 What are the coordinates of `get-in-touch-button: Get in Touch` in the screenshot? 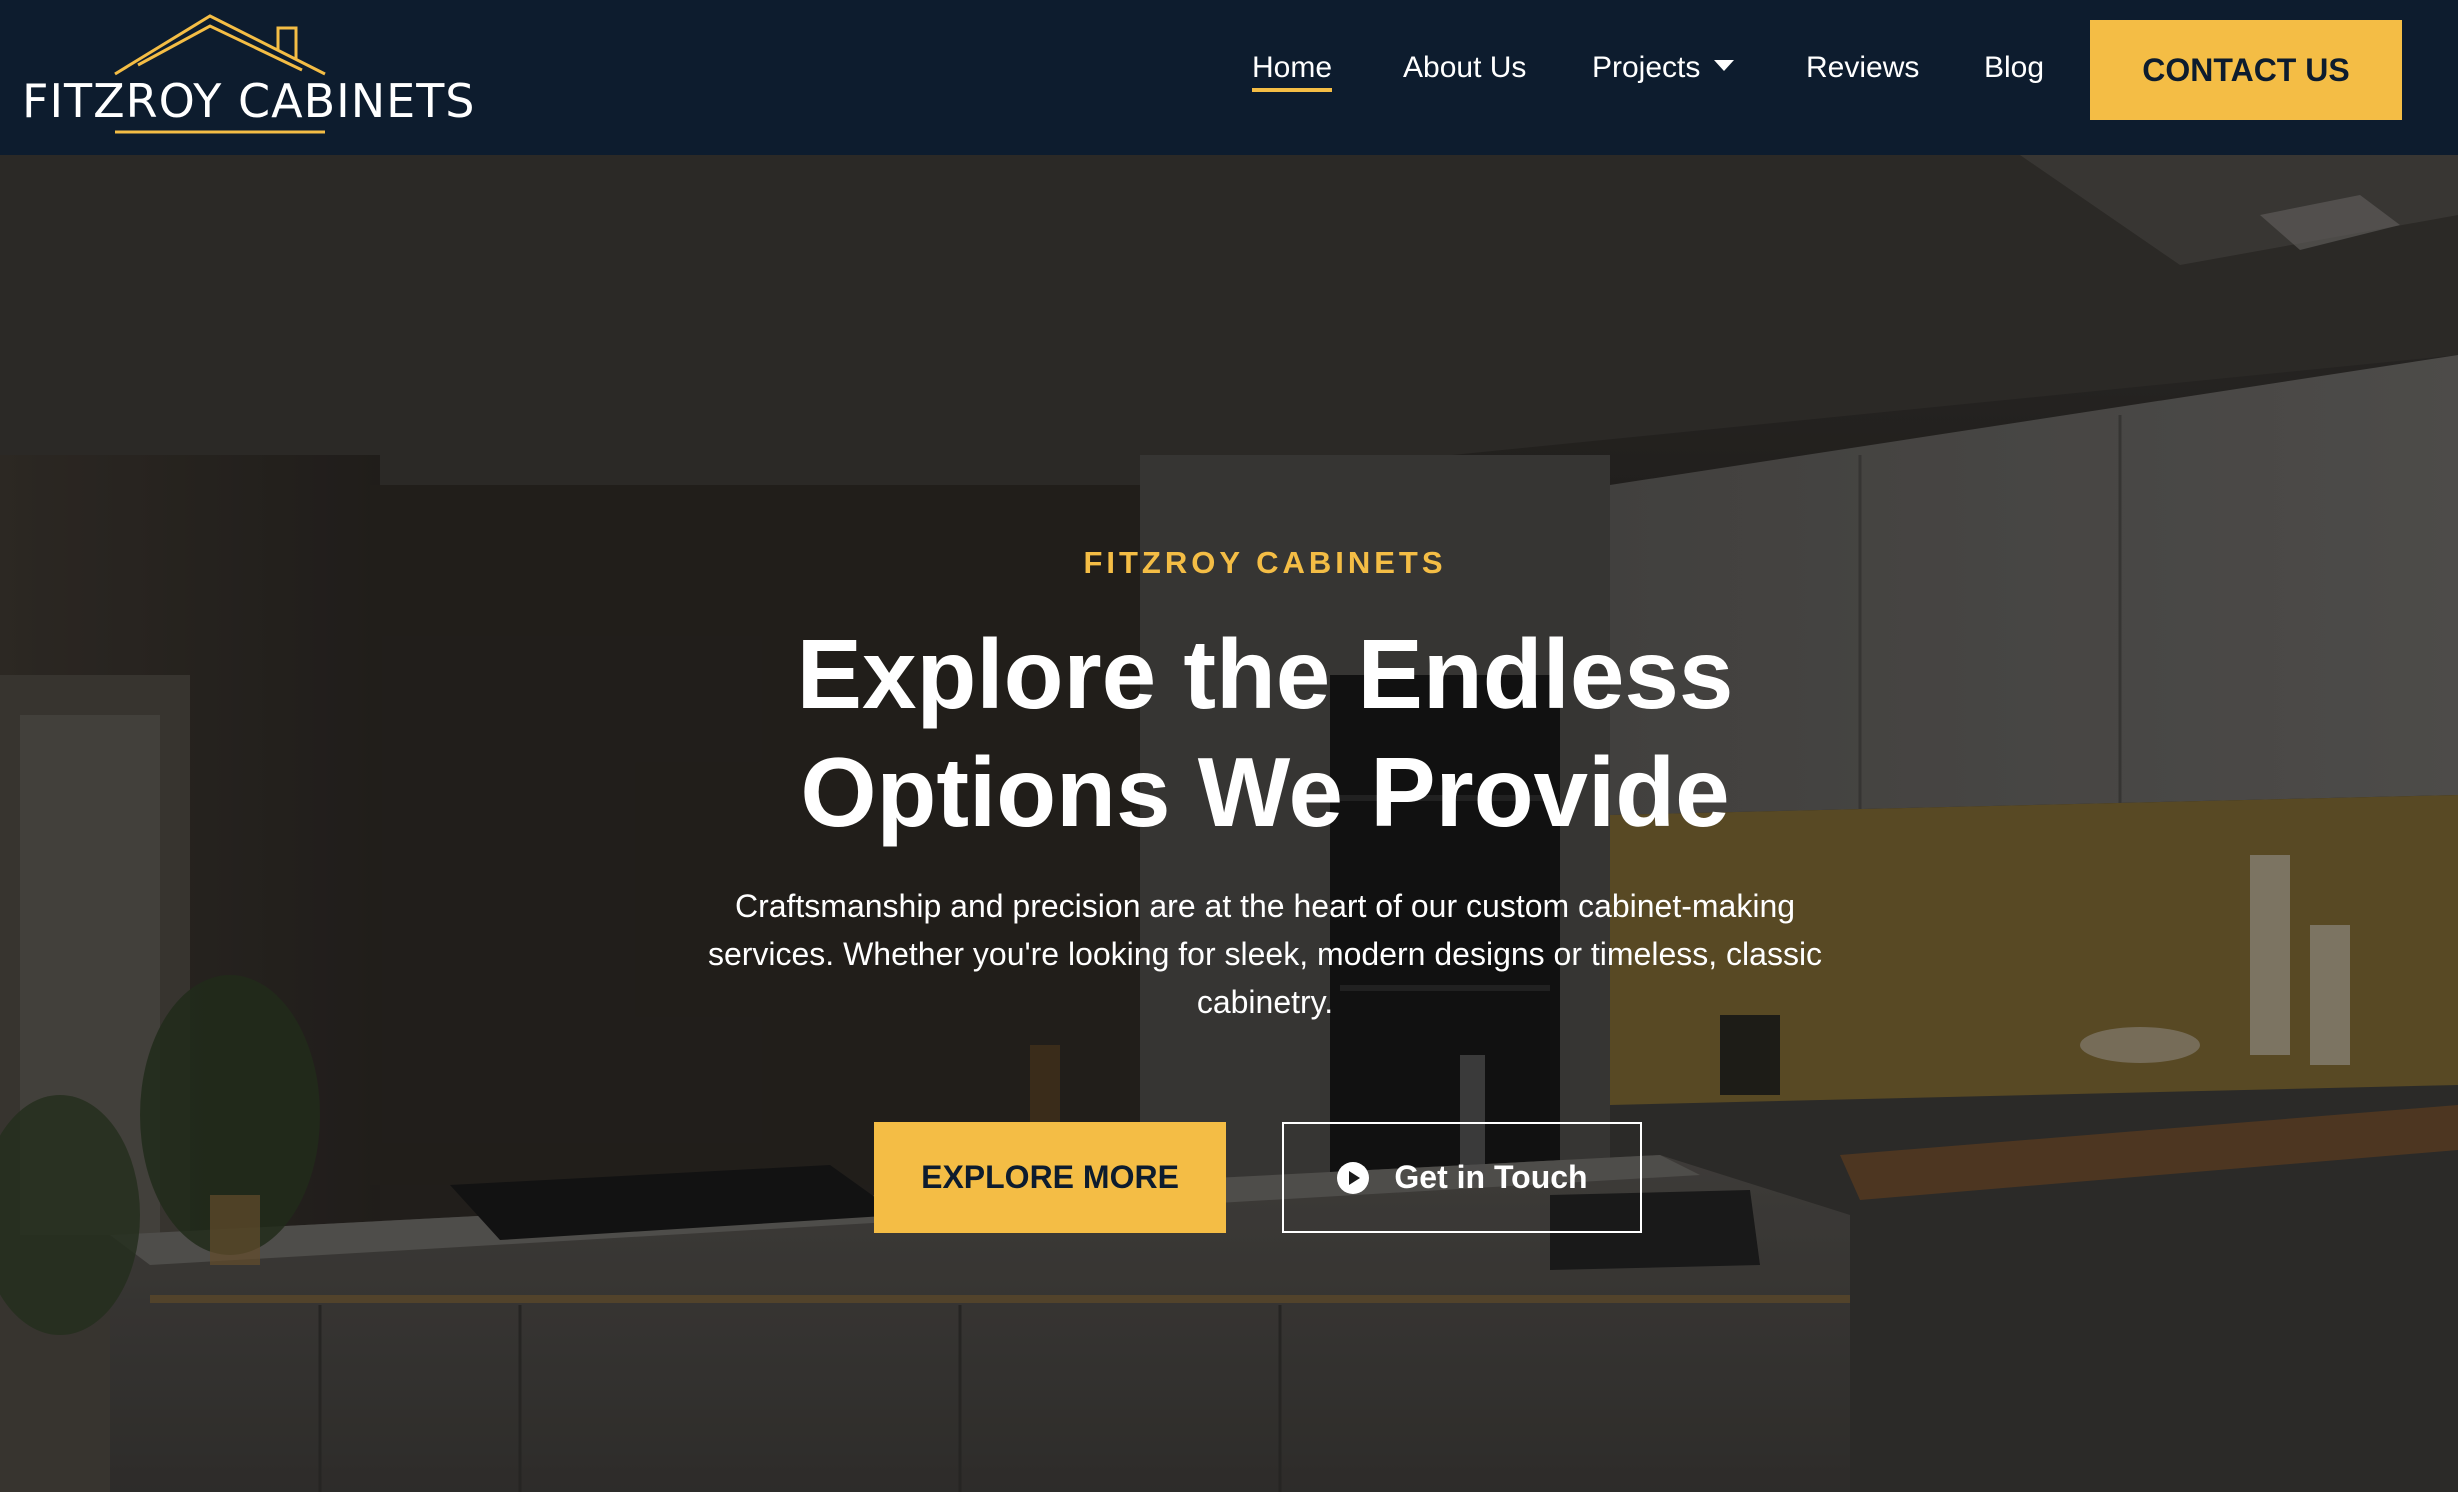 It's located at (1462, 1177).